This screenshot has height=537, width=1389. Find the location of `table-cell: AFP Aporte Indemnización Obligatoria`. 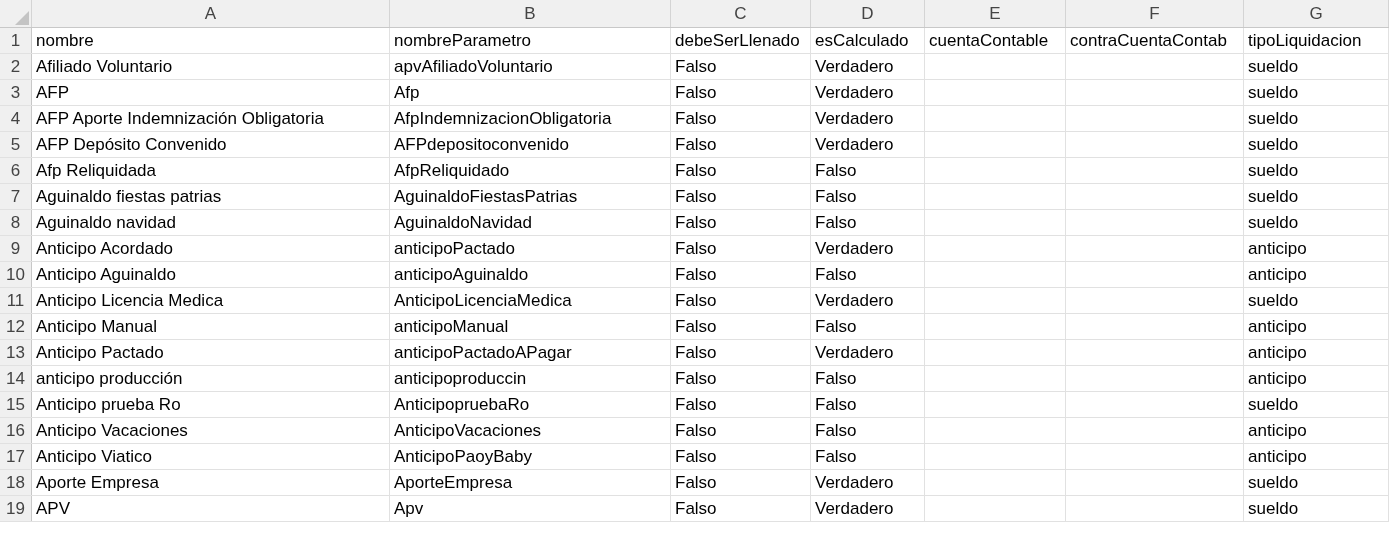

table-cell: AFP Aporte Indemnización Obligatoria is located at coordinates (211, 118).